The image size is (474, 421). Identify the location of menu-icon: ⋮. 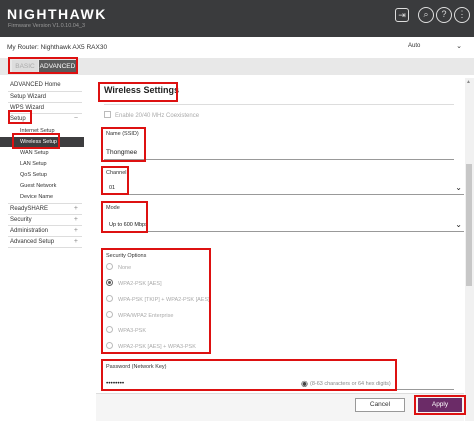
(462, 15).